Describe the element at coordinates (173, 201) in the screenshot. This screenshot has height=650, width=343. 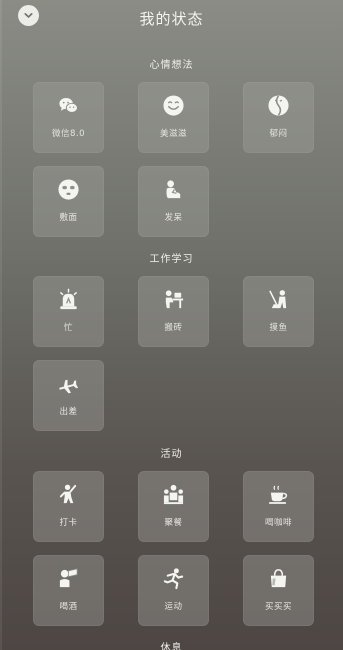
I see `status-tile-daze: 发呆` at that location.